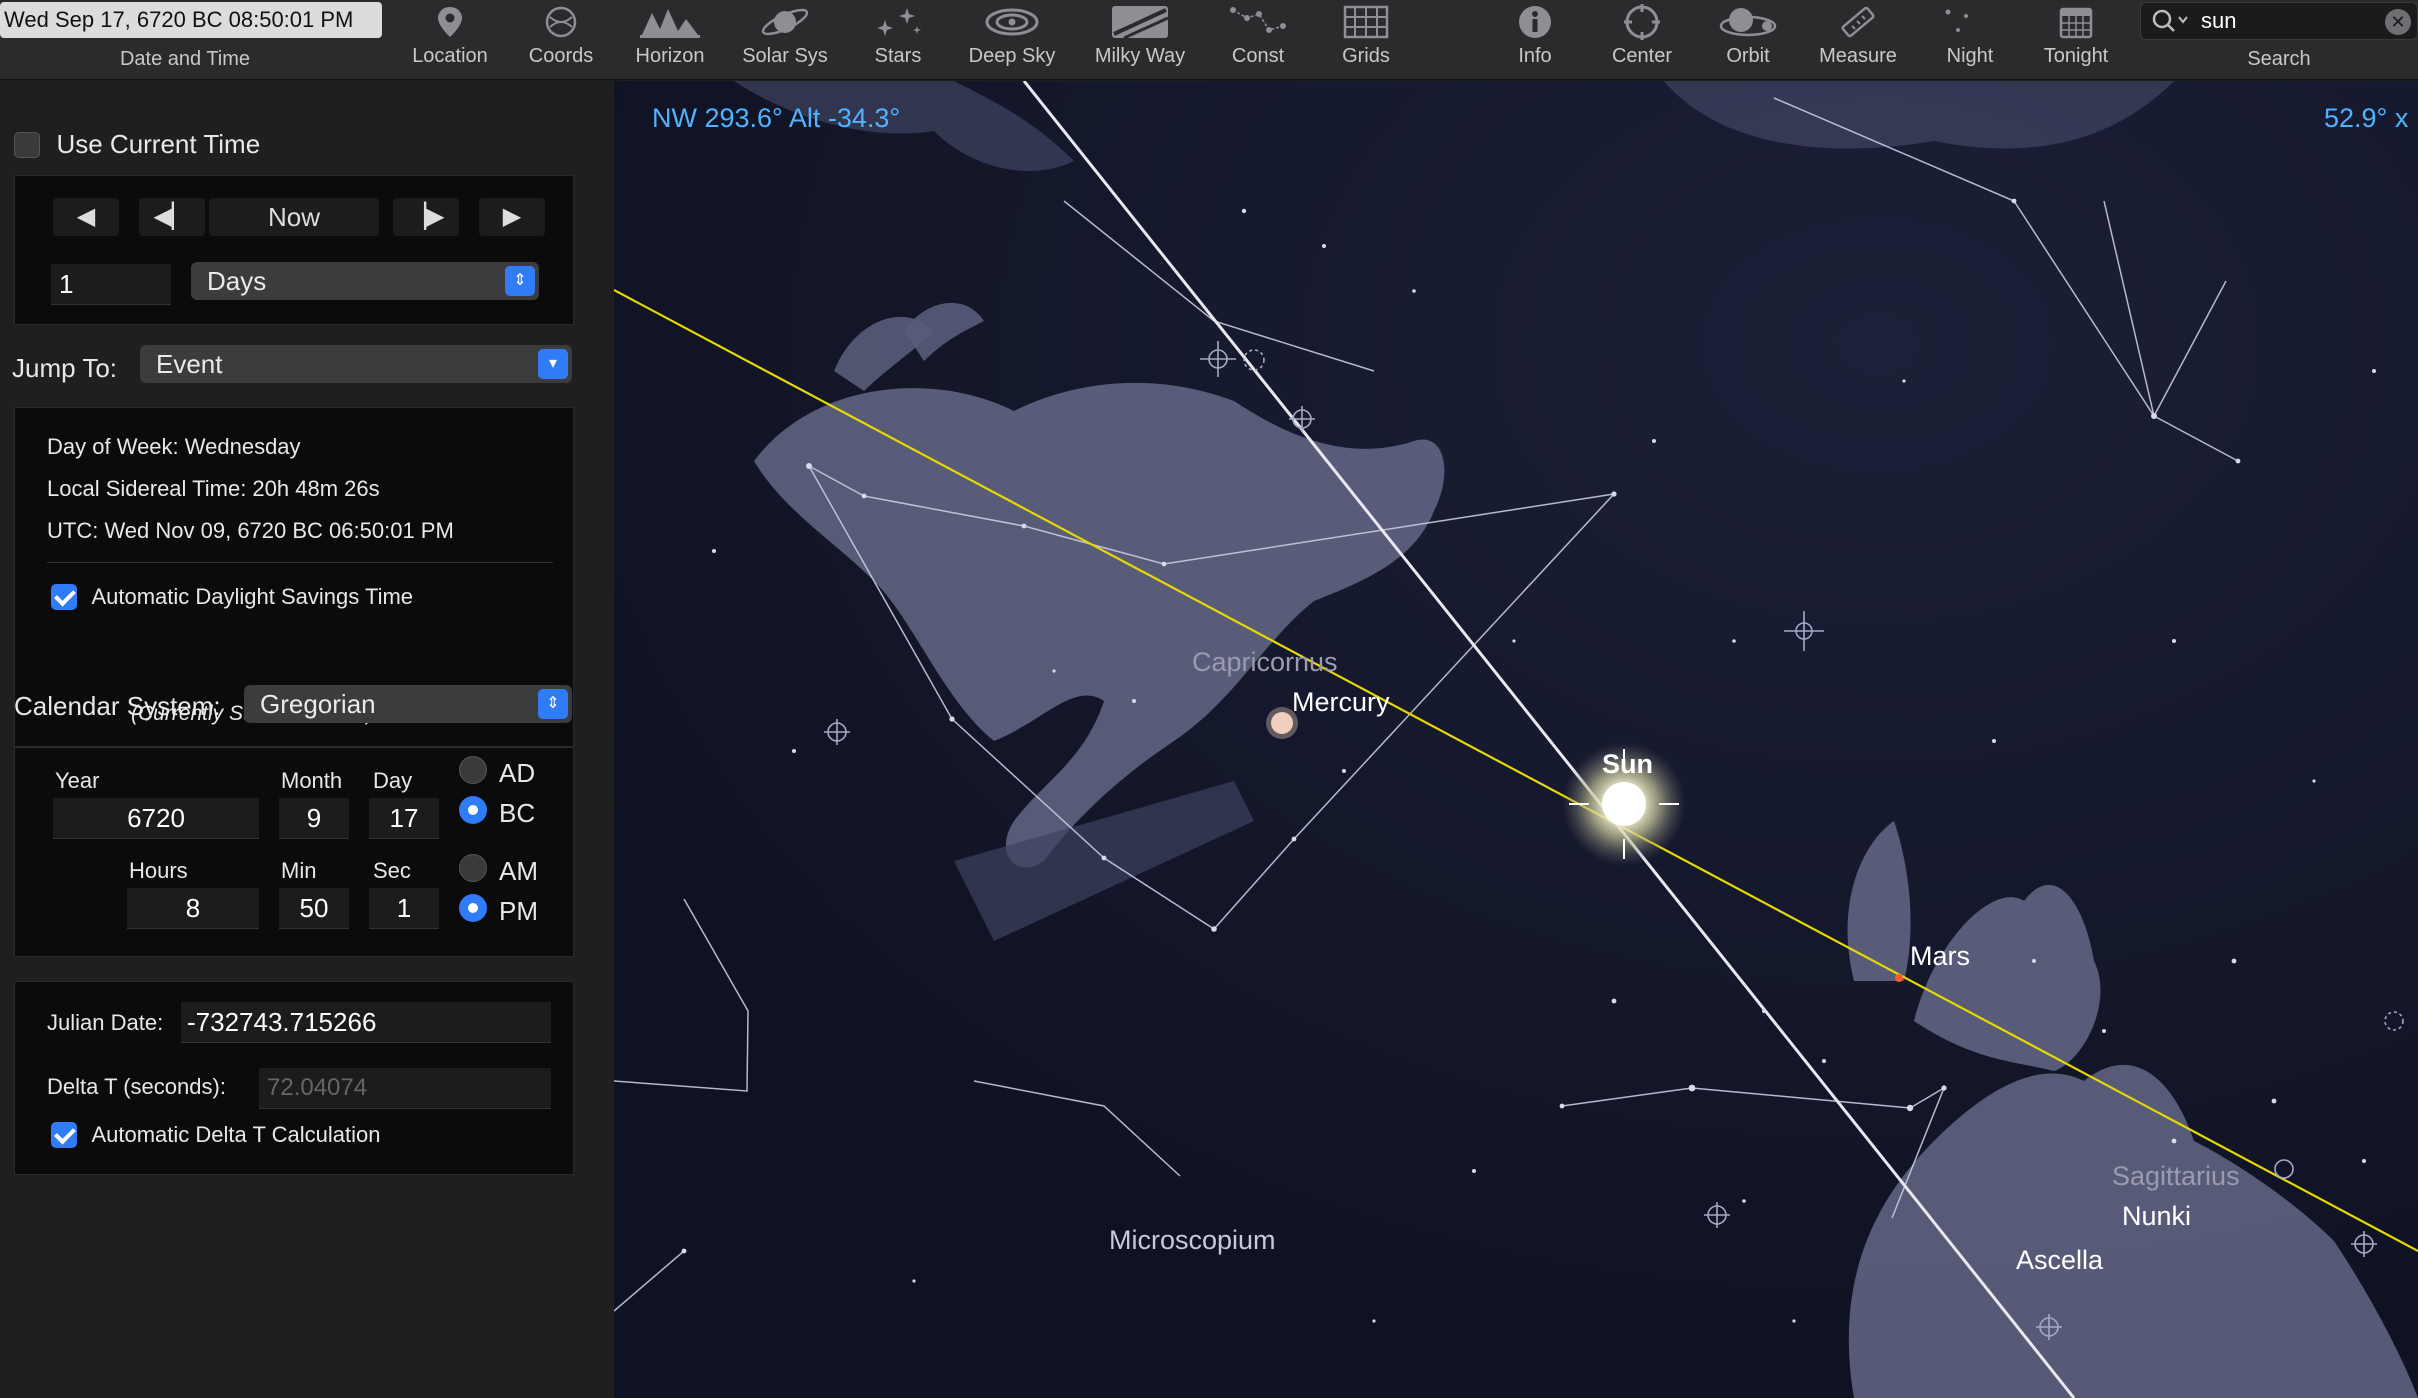 The image size is (2418, 1398). Describe the element at coordinates (191, 20) in the screenshot. I see `datetime-field: Wed Sep 17, 6720 BC 08:50:01 PM` at that location.